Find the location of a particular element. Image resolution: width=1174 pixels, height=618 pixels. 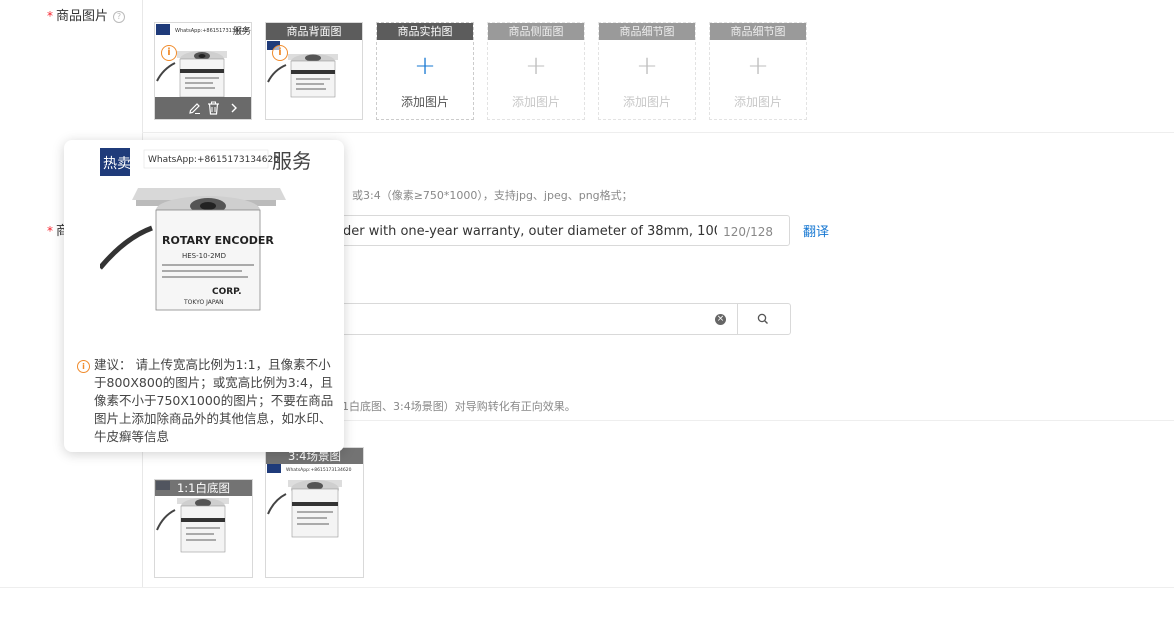

image-format-hint: 或3:4（像素≥750*1000），支持jpg、jpeg、png格式； is located at coordinates (492, 195).